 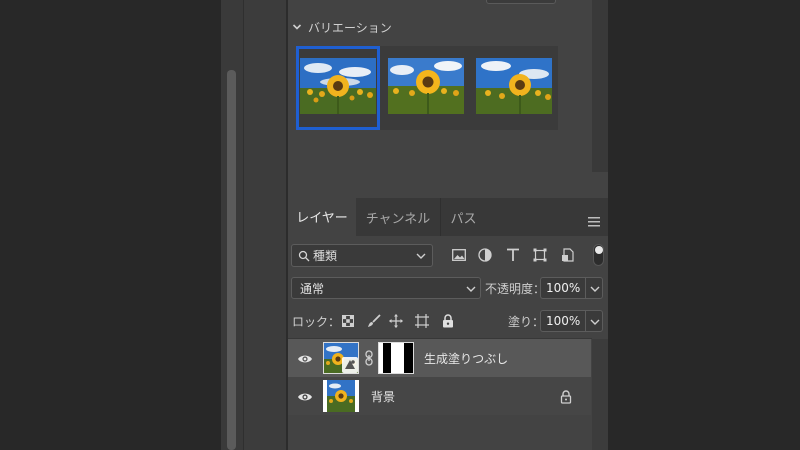 I want to click on fill-field: 100%, so click(x=562, y=321).